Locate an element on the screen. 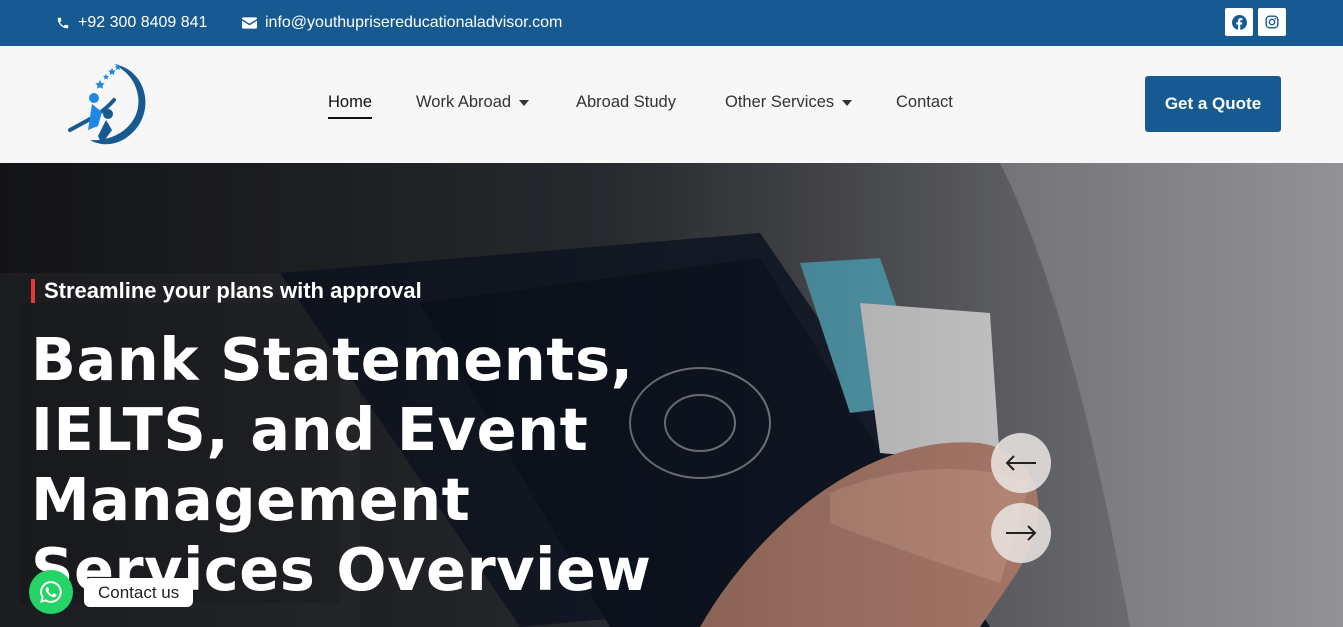 The image size is (1343, 627). nav-abroad-study-label: Abroad Study is located at coordinates (626, 102).